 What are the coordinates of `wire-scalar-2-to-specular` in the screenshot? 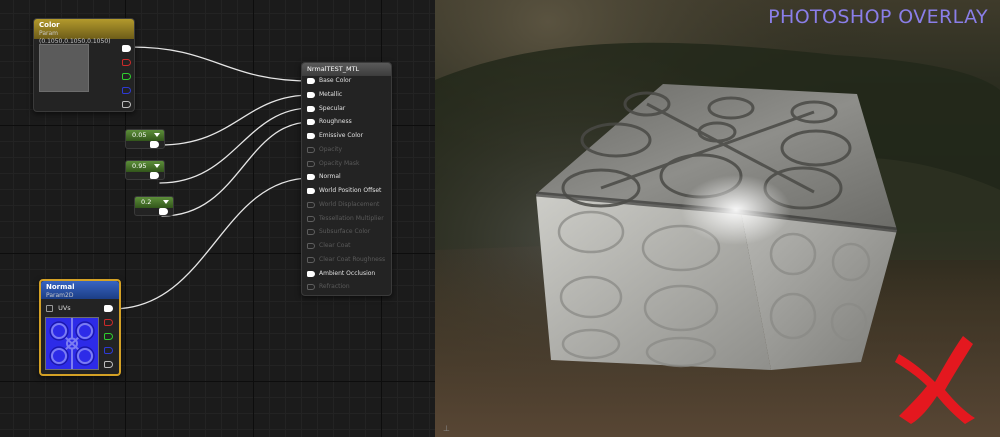 It's located at (235, 145).